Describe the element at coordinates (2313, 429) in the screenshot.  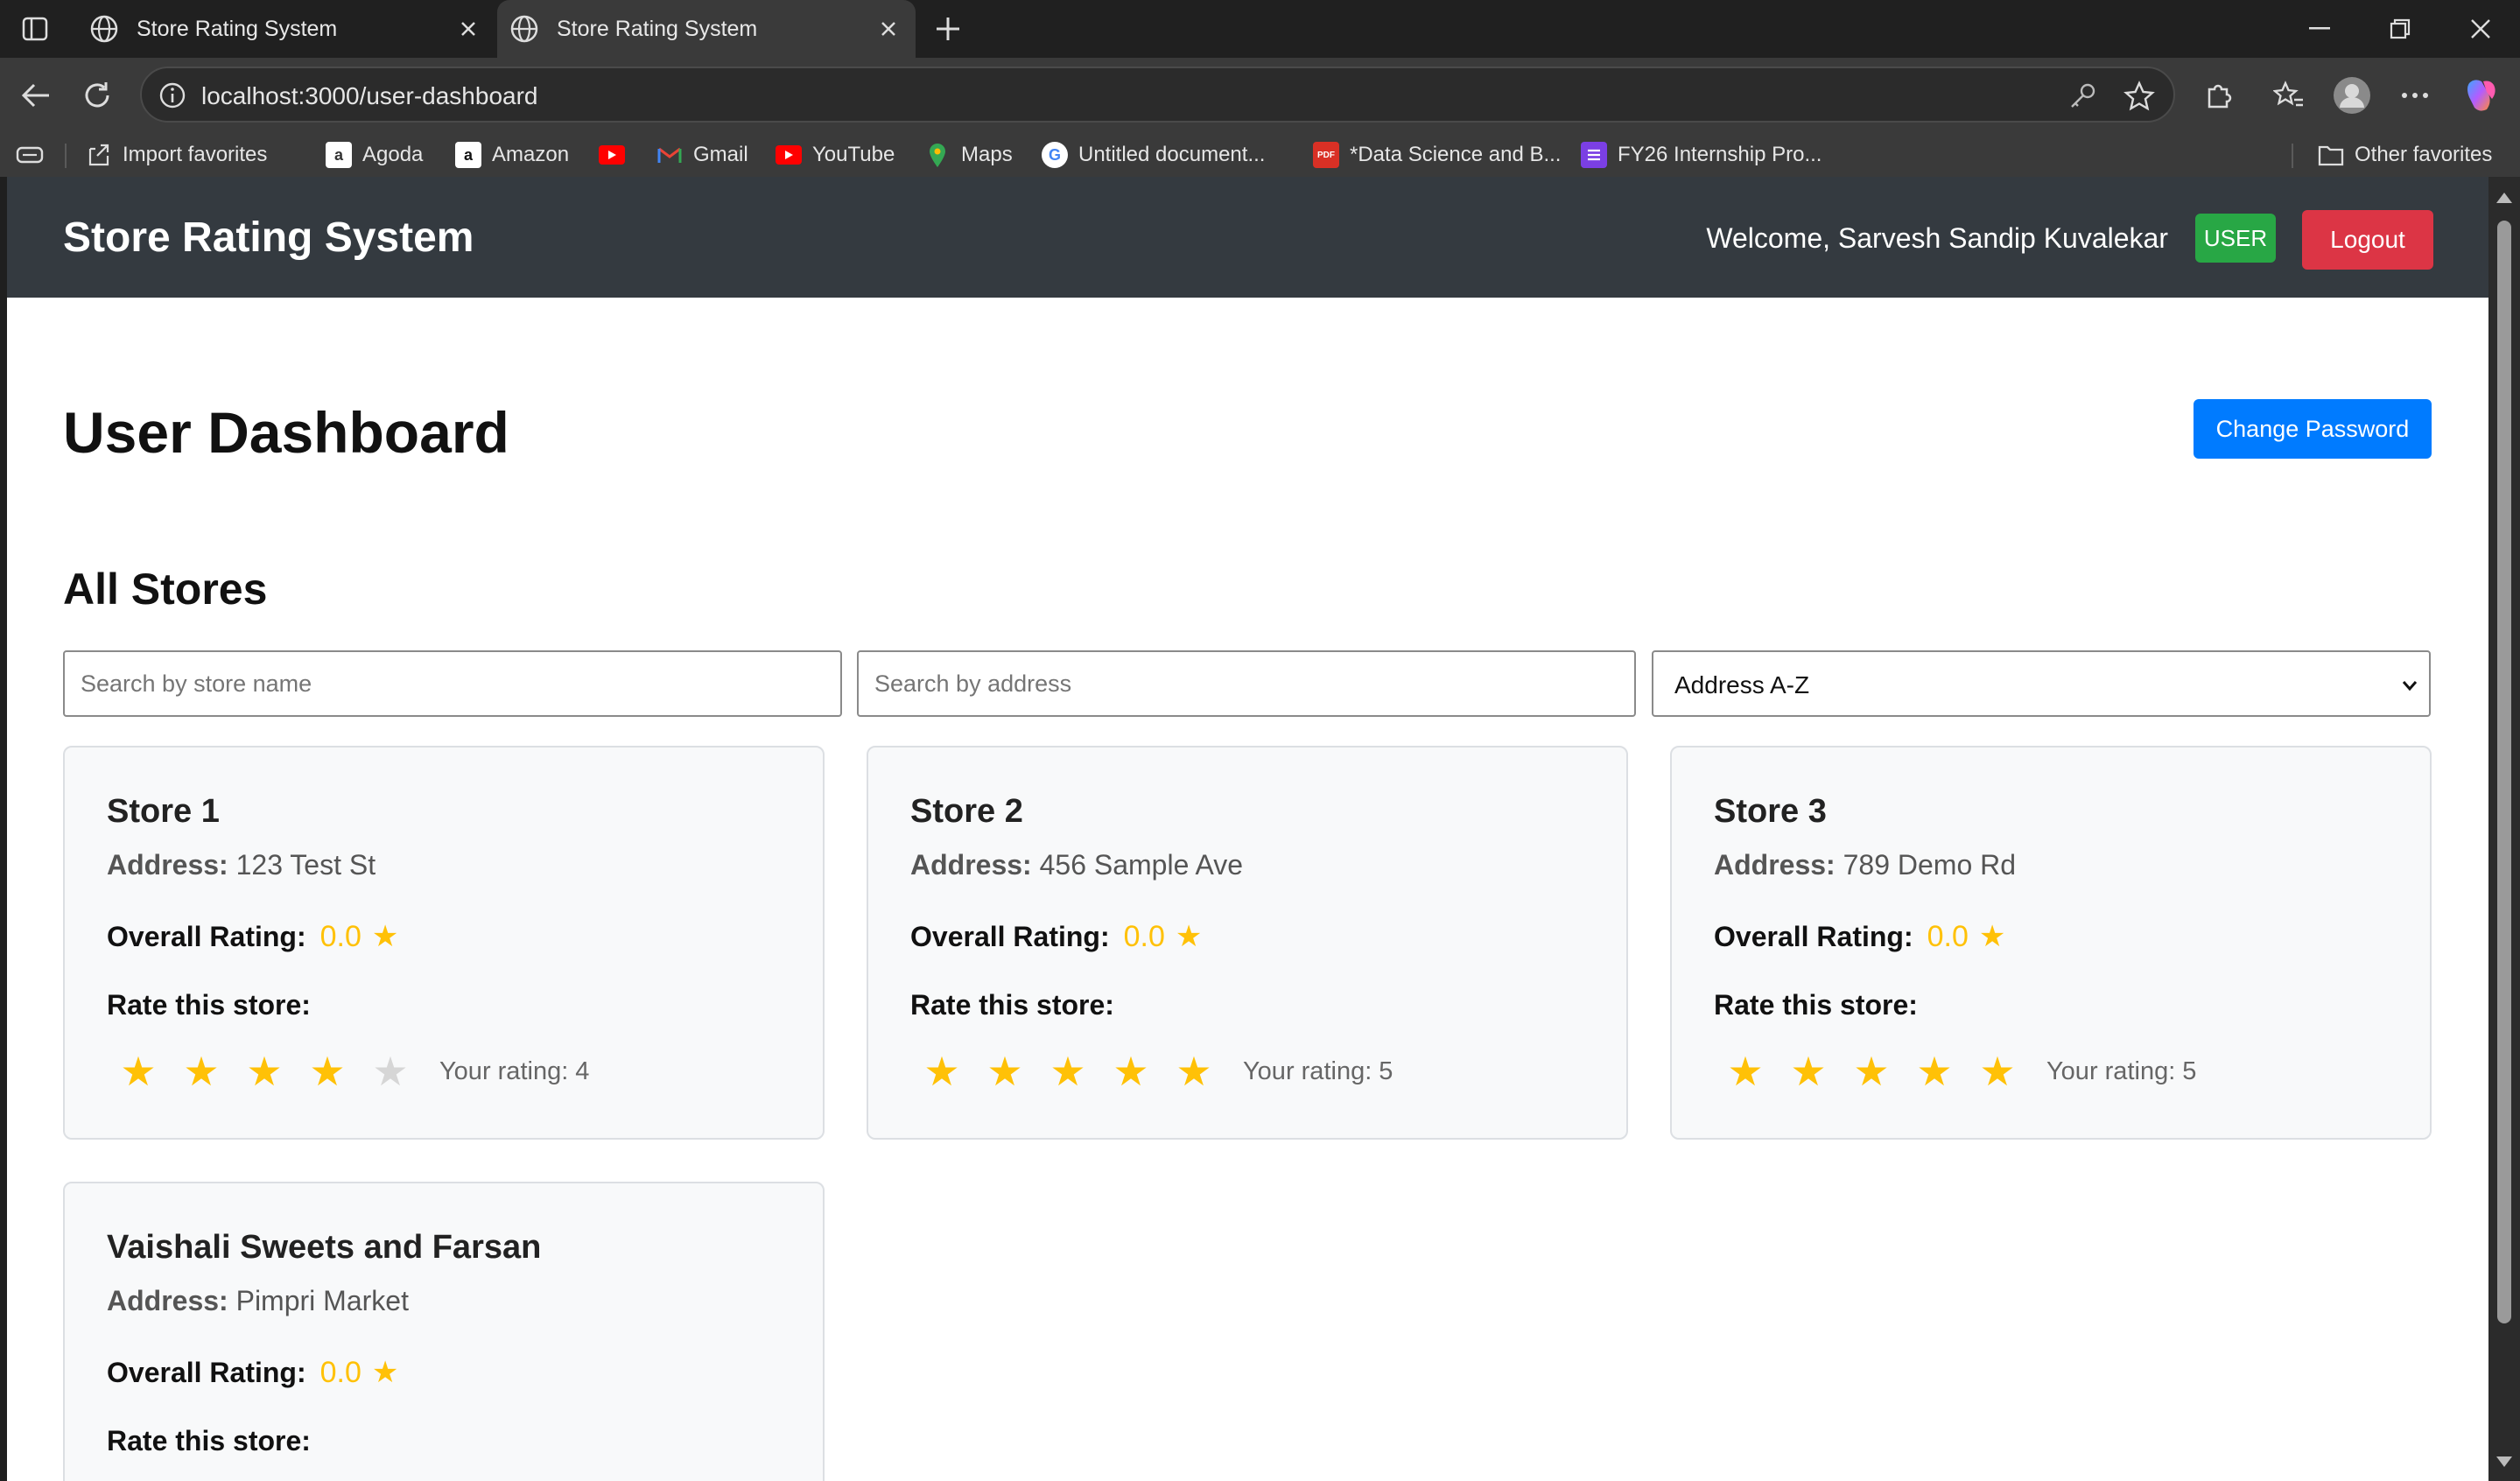
I see `change-password-button: Change Password` at that location.